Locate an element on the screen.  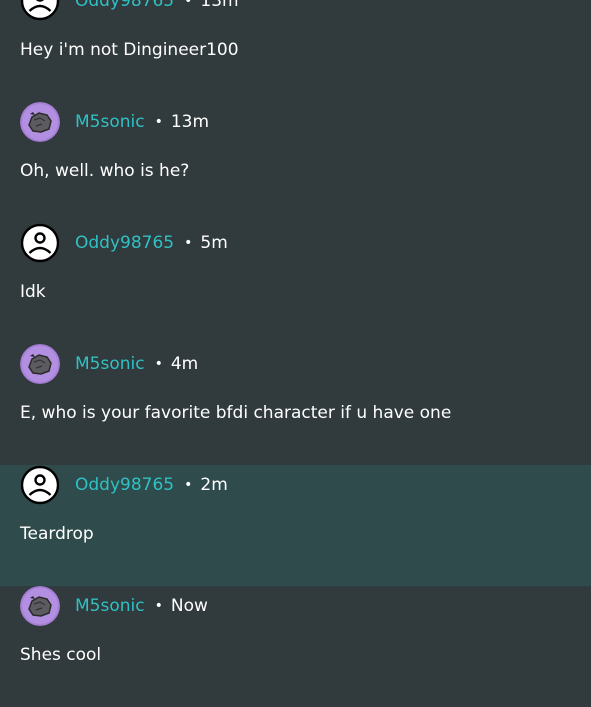
comment-text: Hey i'm not Dingineer100 is located at coordinates (129, 50).